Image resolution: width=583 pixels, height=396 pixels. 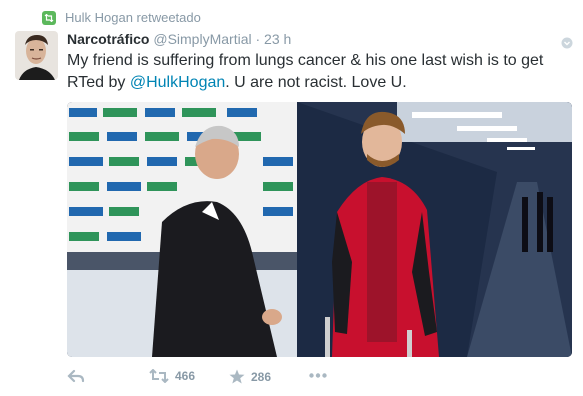 What do you see at coordinates (250, 376) in the screenshot?
I see `favorite-button: 286` at bounding box center [250, 376].